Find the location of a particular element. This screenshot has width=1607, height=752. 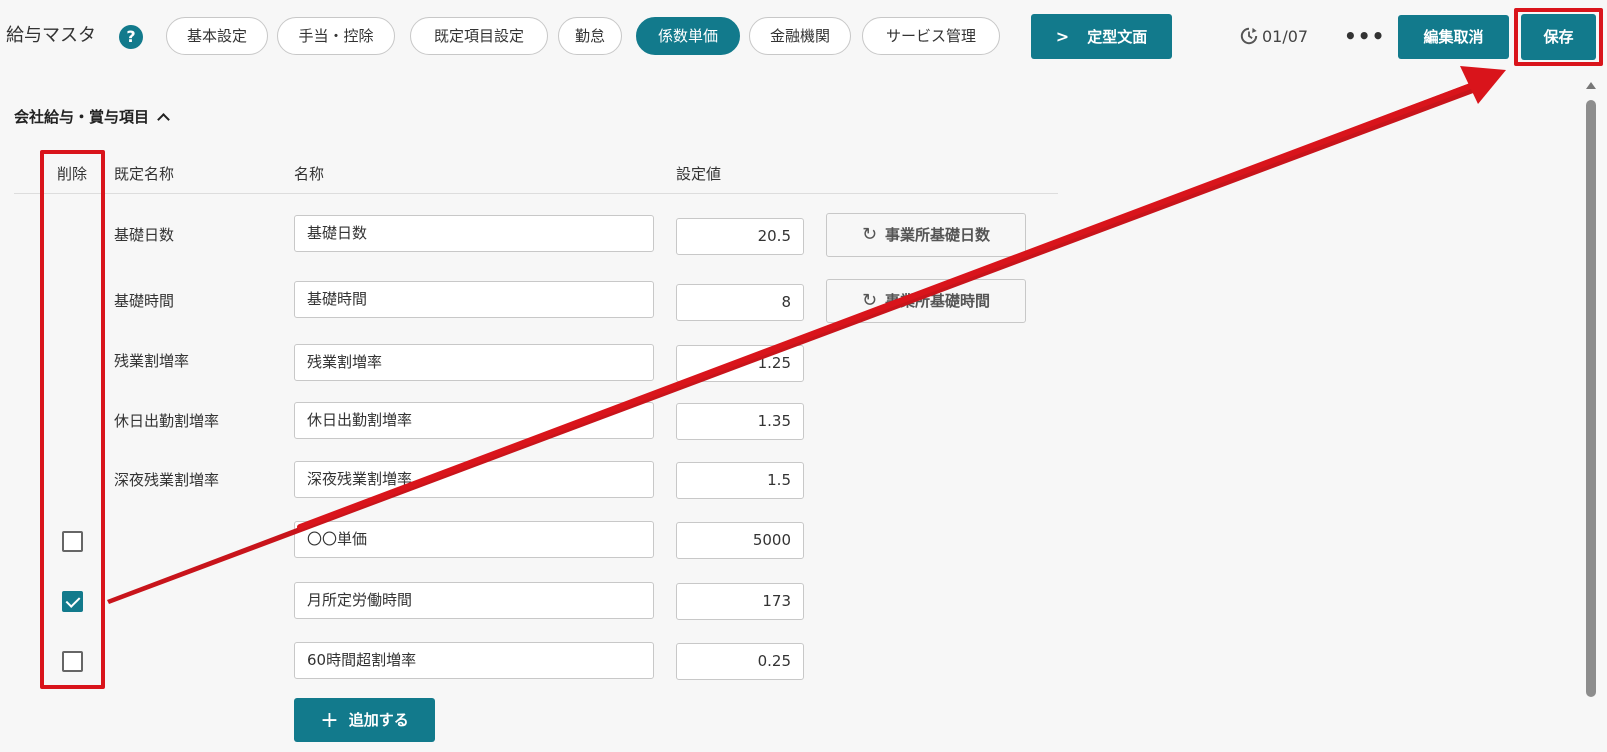

default-name-label: 基礎時間 is located at coordinates (144, 301).